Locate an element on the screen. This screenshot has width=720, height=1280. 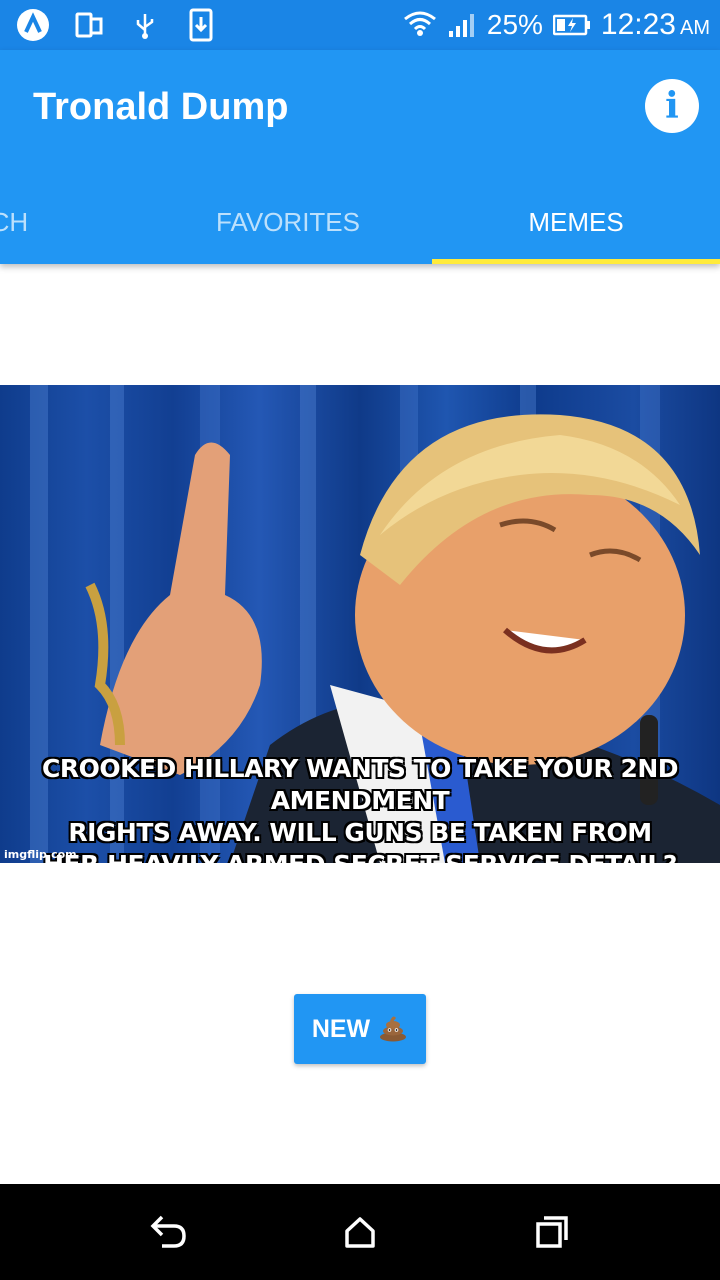
tab-bar: RCH FAVORITES MEMES is located at coordinates (360, 222).